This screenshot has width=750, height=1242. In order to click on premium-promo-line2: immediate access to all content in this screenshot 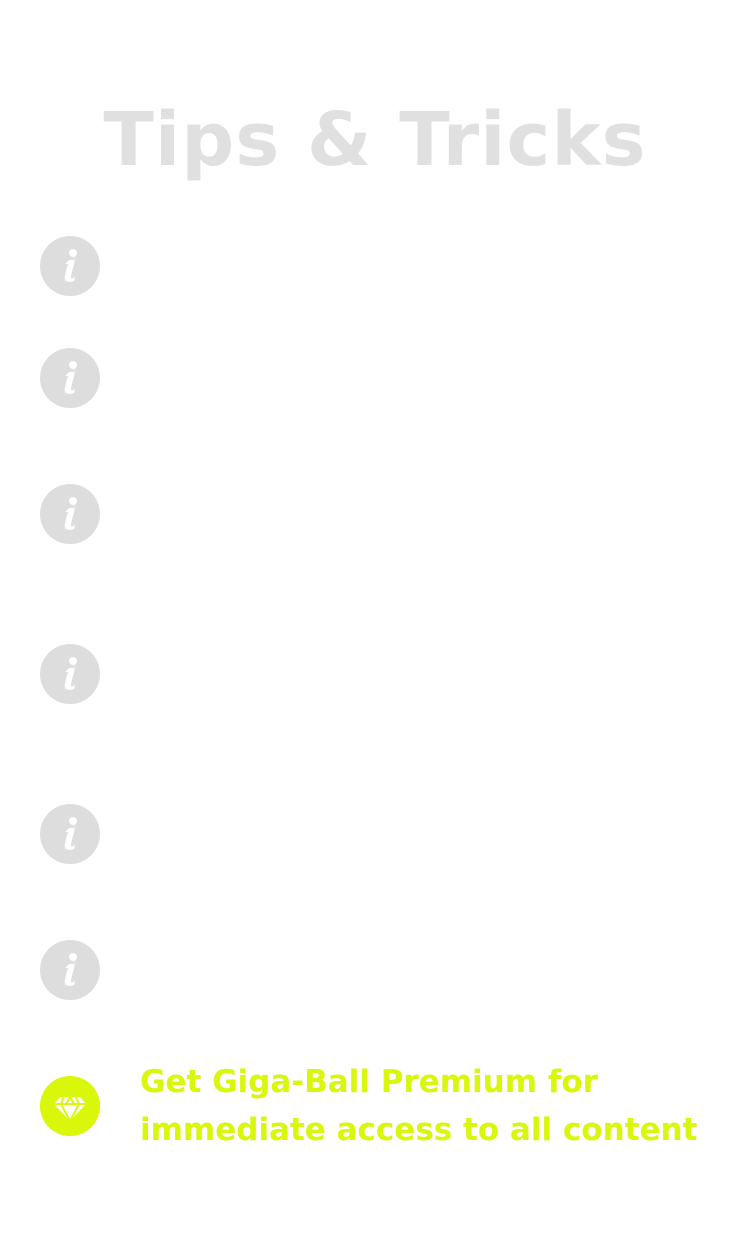, I will do `click(419, 1130)`.